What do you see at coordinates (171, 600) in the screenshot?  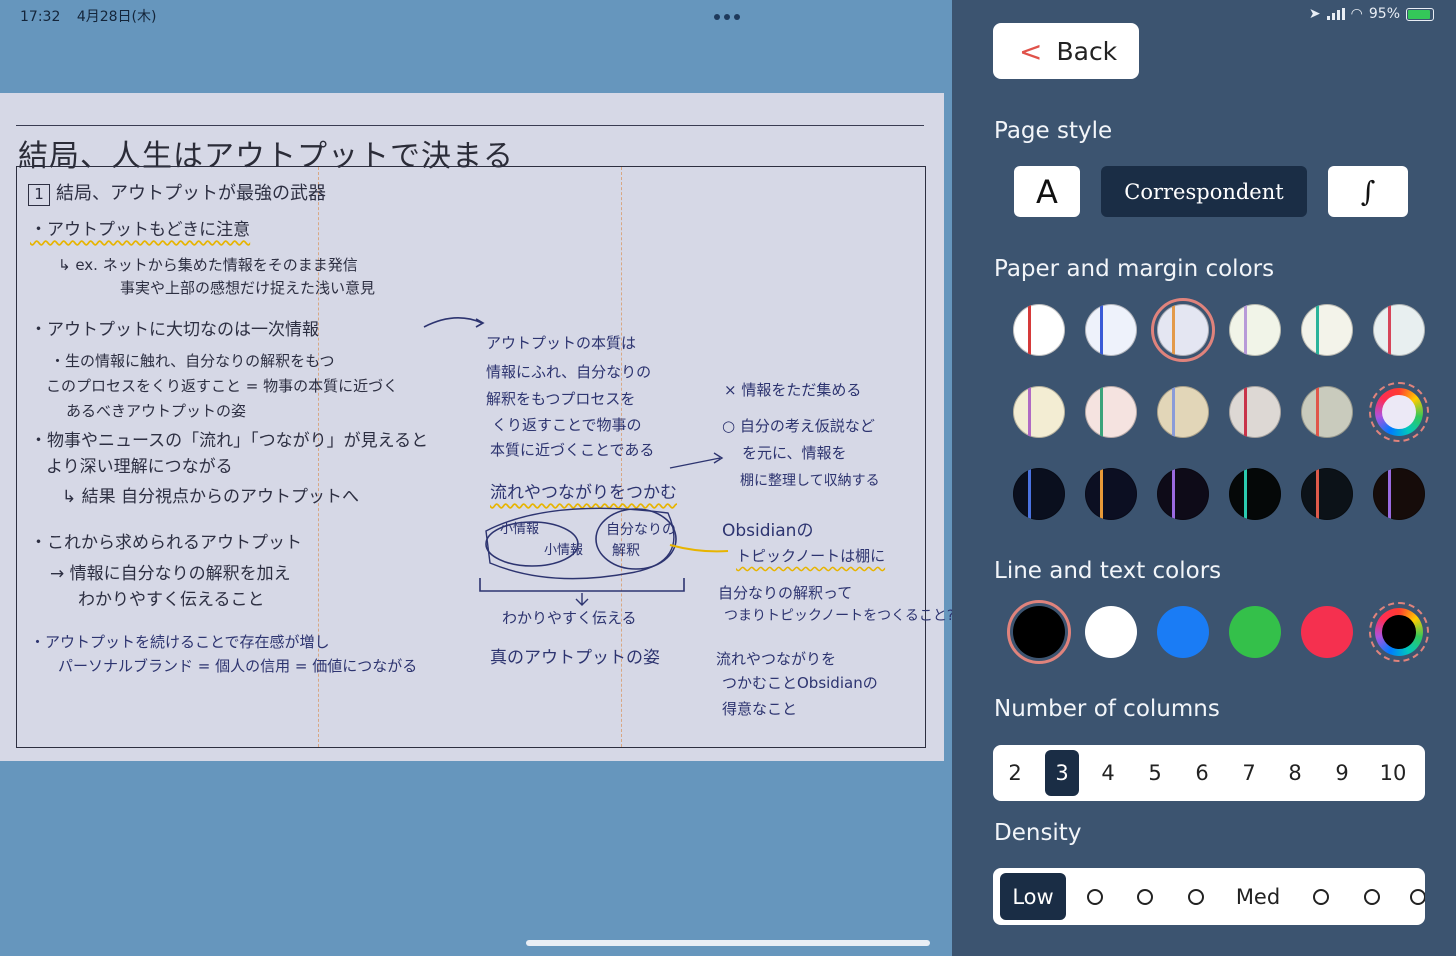 I see `note-line: わかりやすく伝えること` at bounding box center [171, 600].